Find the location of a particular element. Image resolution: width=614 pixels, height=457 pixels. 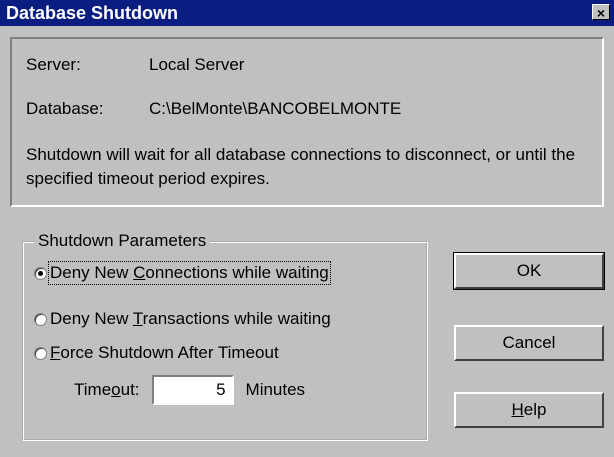

database-label: Database: is located at coordinates (65, 108).